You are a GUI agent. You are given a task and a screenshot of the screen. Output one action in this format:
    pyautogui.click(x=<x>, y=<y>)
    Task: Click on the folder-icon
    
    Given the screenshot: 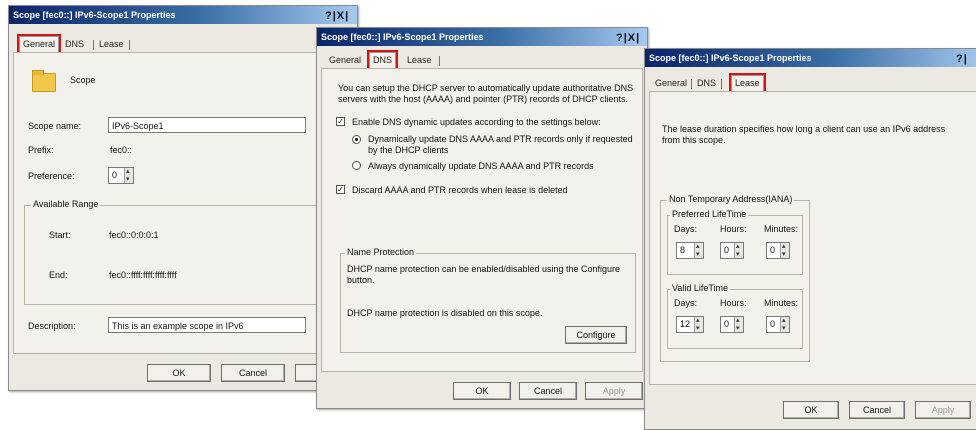 What is the action you would take?
    pyautogui.click(x=44, y=81)
    